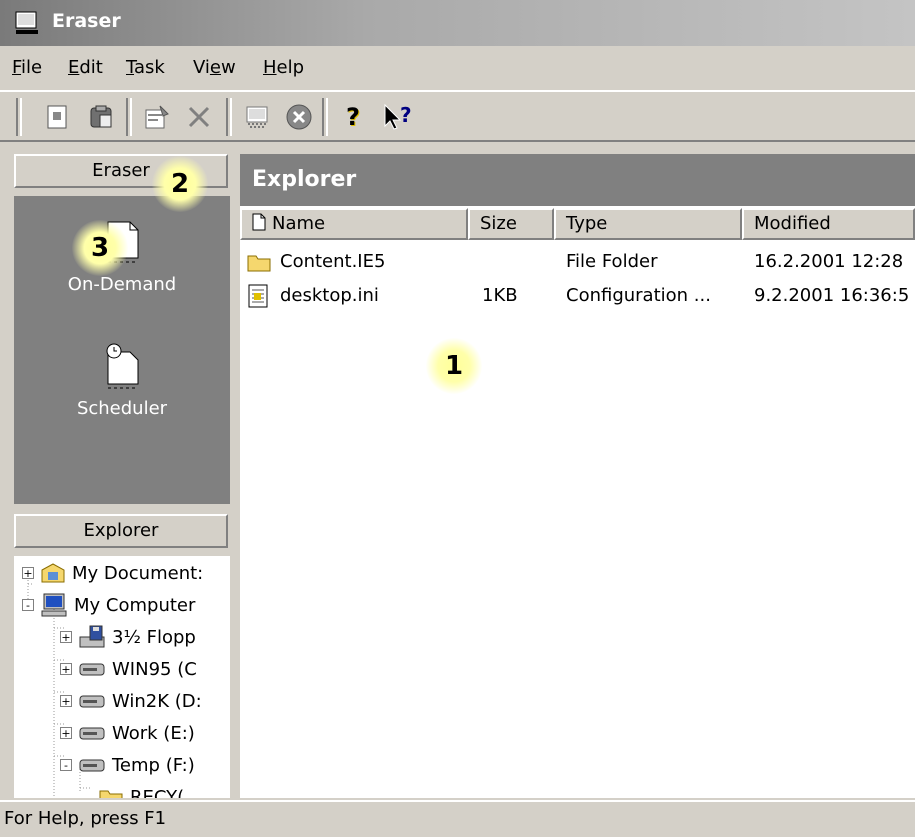 Image resolution: width=915 pixels, height=837 pixels. I want to click on scheduler-shortcut: Scheduler, so click(122, 380).